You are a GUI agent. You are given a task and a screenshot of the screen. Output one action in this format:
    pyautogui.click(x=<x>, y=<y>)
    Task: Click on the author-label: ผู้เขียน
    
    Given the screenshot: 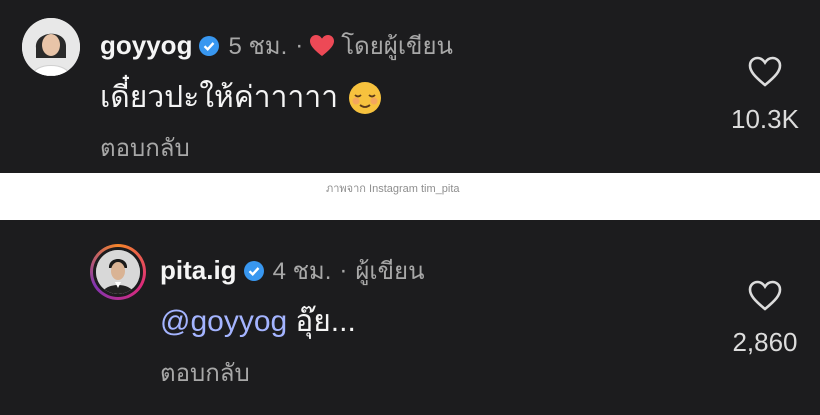 What is the action you would take?
    pyautogui.click(x=390, y=271)
    